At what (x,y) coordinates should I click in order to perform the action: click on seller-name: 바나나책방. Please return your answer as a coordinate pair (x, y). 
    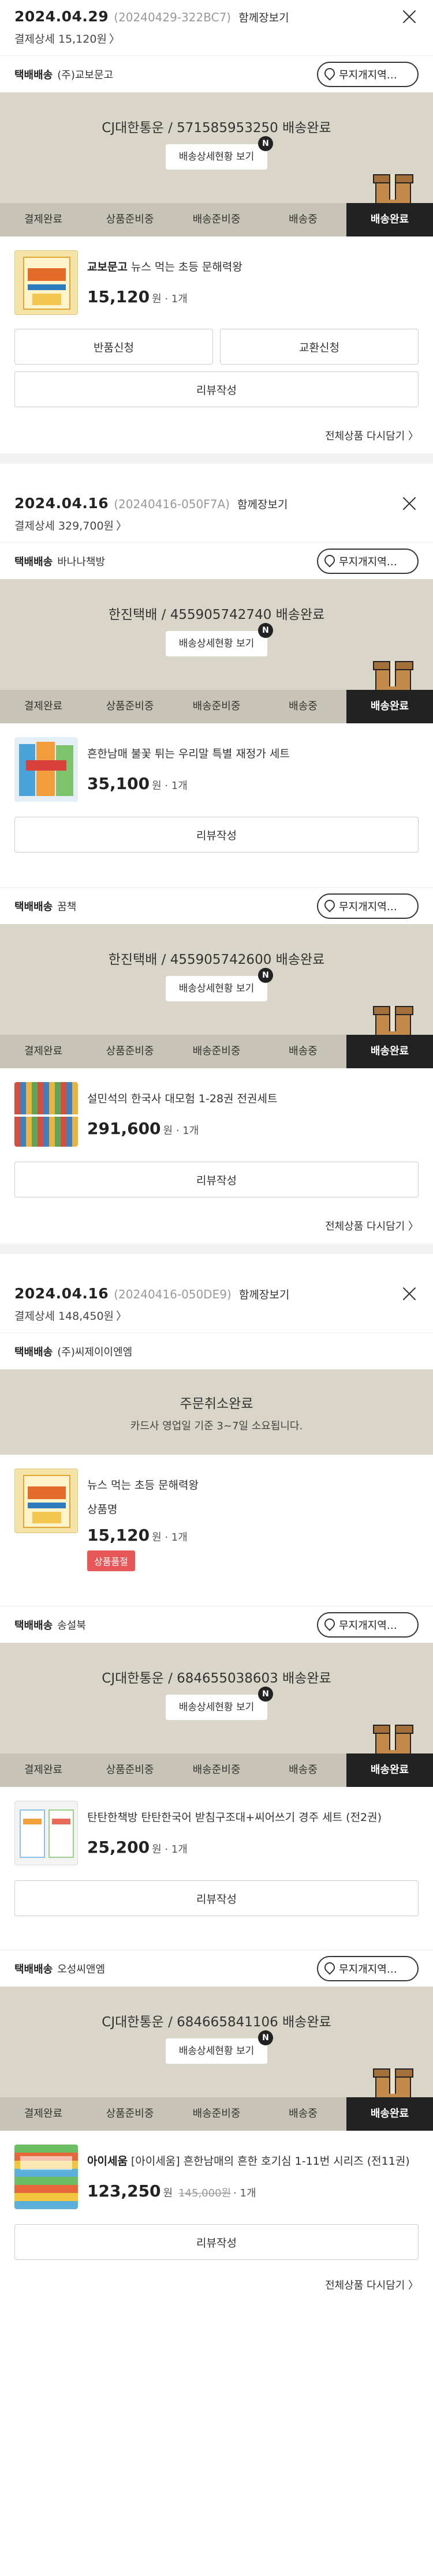
    Looking at the image, I should click on (81, 561).